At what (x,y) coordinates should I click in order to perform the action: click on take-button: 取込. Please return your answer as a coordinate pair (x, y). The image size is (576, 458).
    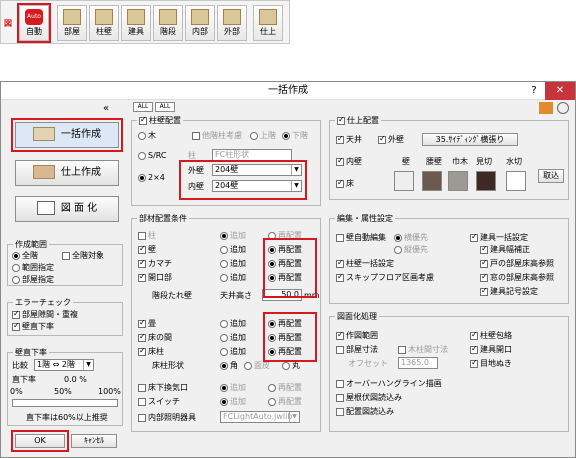
    Looking at the image, I should click on (551, 176).